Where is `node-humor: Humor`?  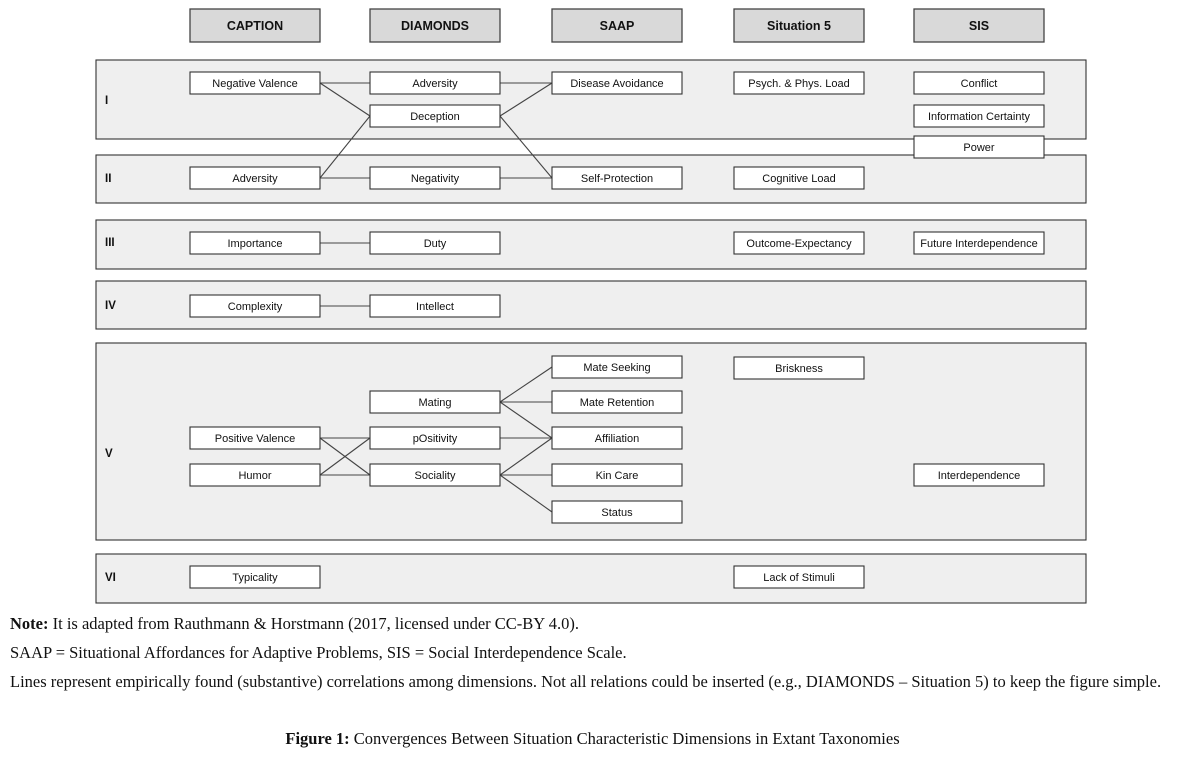 node-humor: Humor is located at coordinates (255, 475).